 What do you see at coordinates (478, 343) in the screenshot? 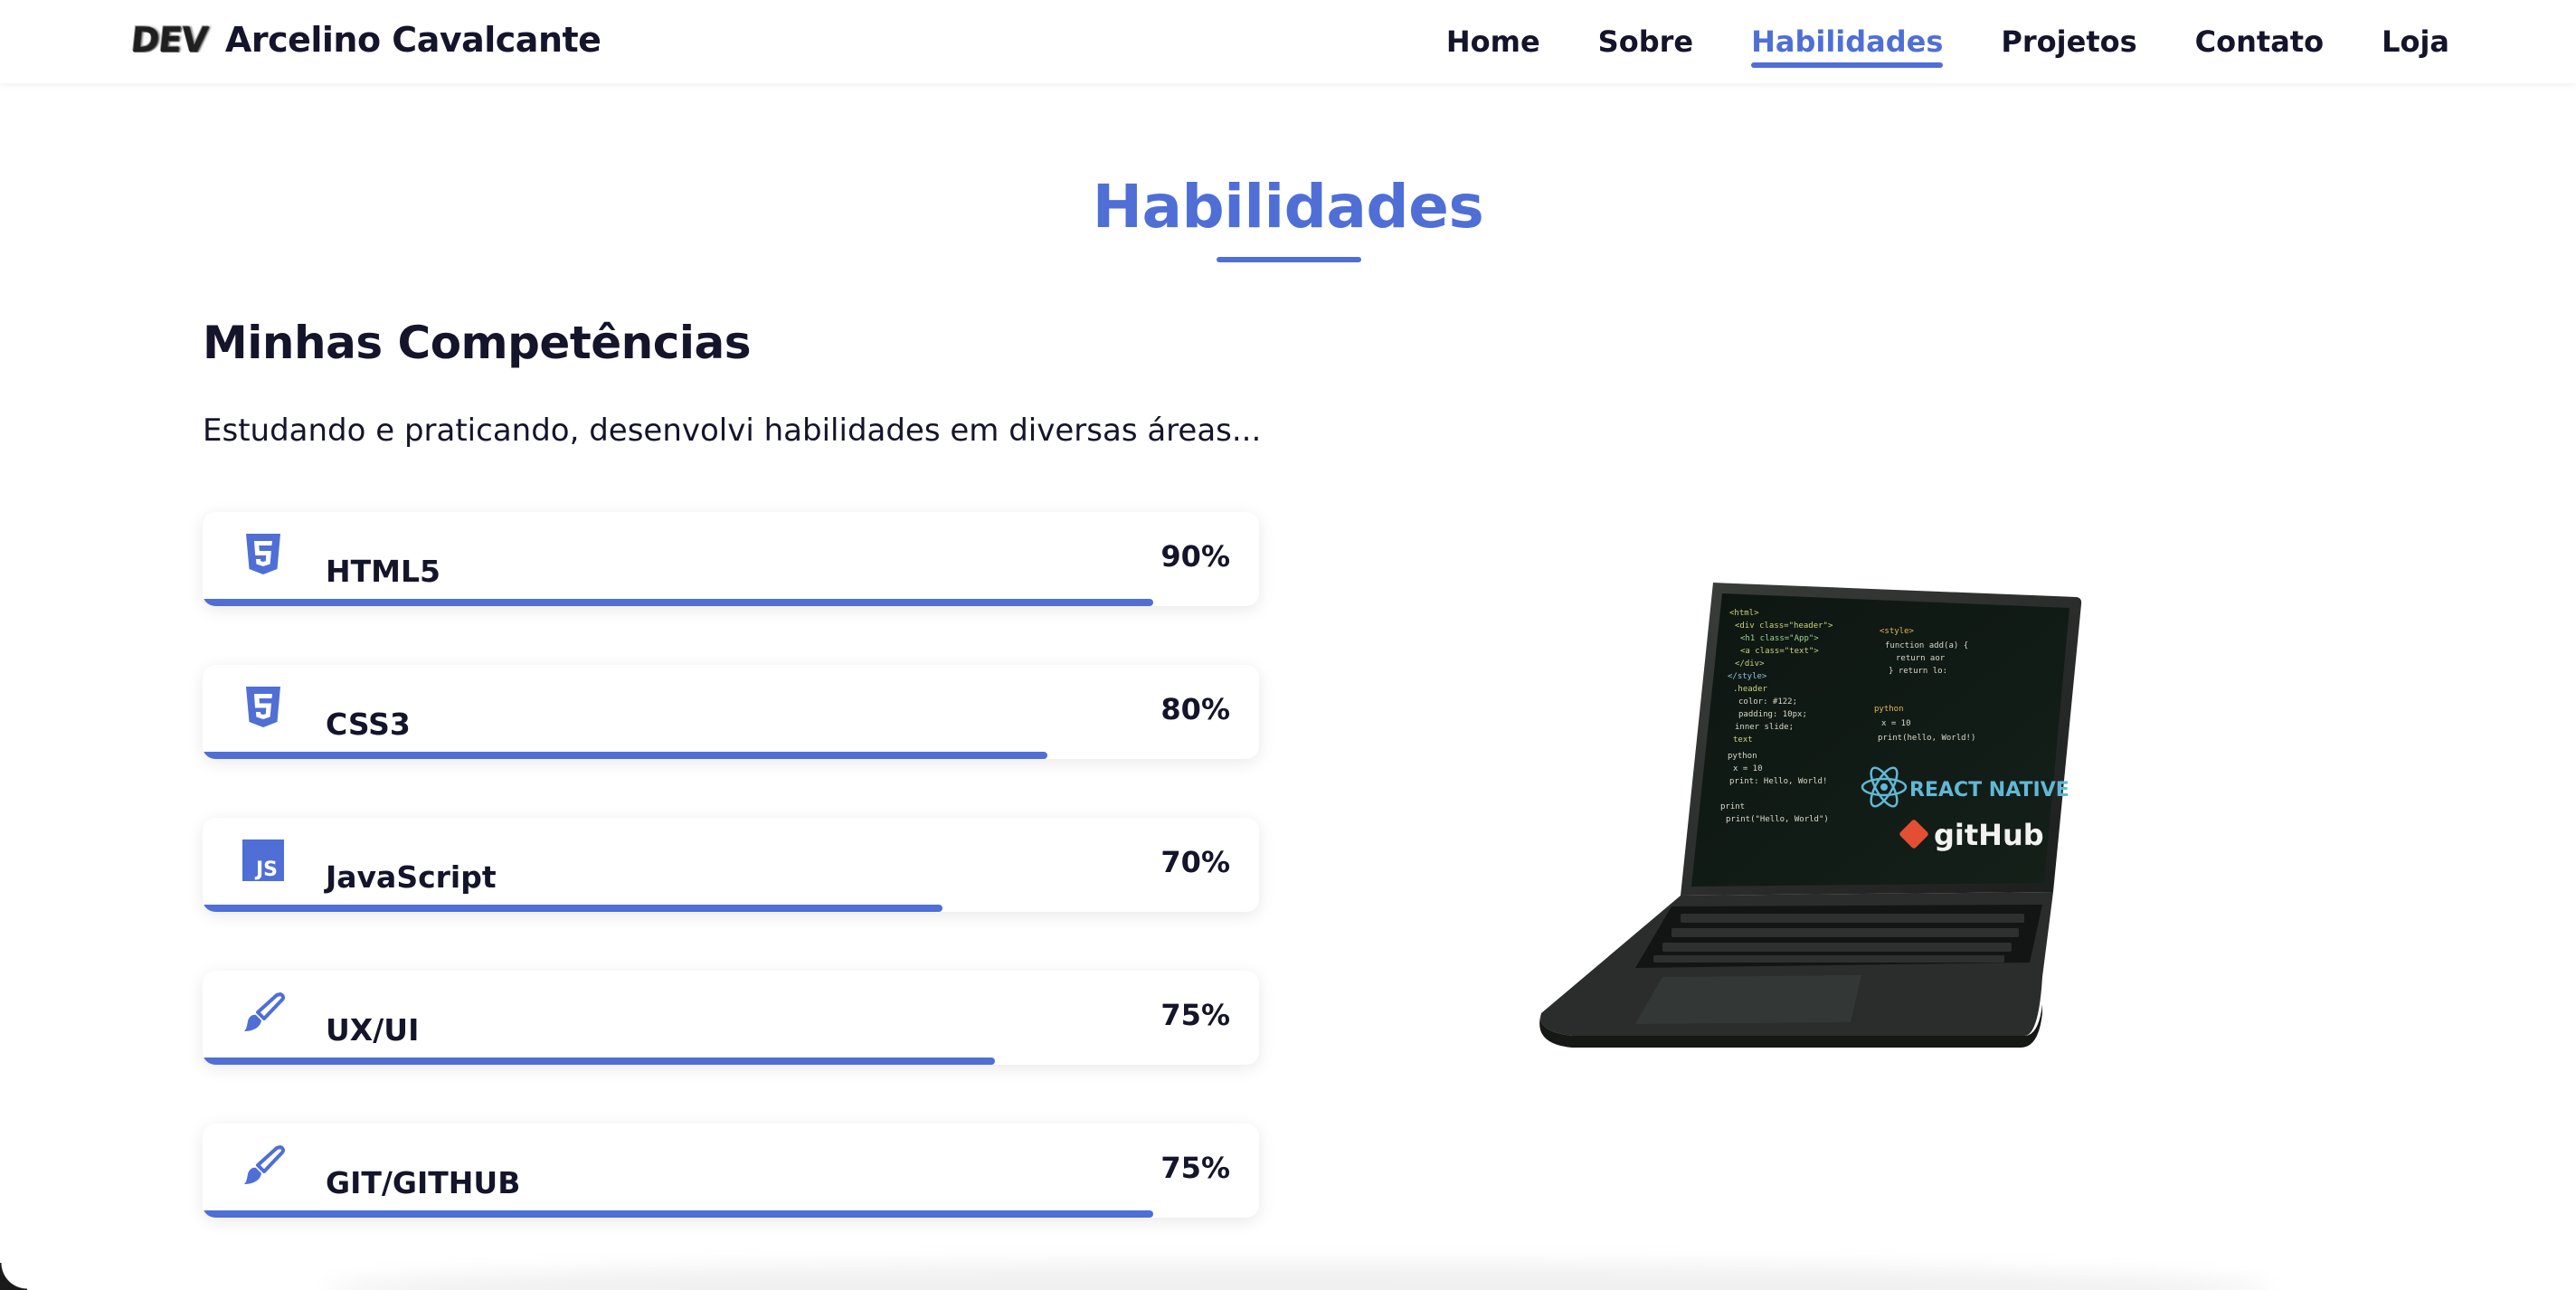
I see `subtitle: Minhas Competências` at bounding box center [478, 343].